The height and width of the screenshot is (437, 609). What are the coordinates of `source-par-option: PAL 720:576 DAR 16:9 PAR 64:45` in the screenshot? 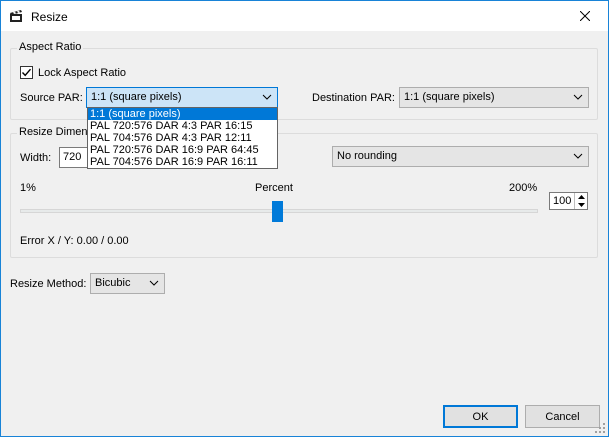 It's located at (182, 150).